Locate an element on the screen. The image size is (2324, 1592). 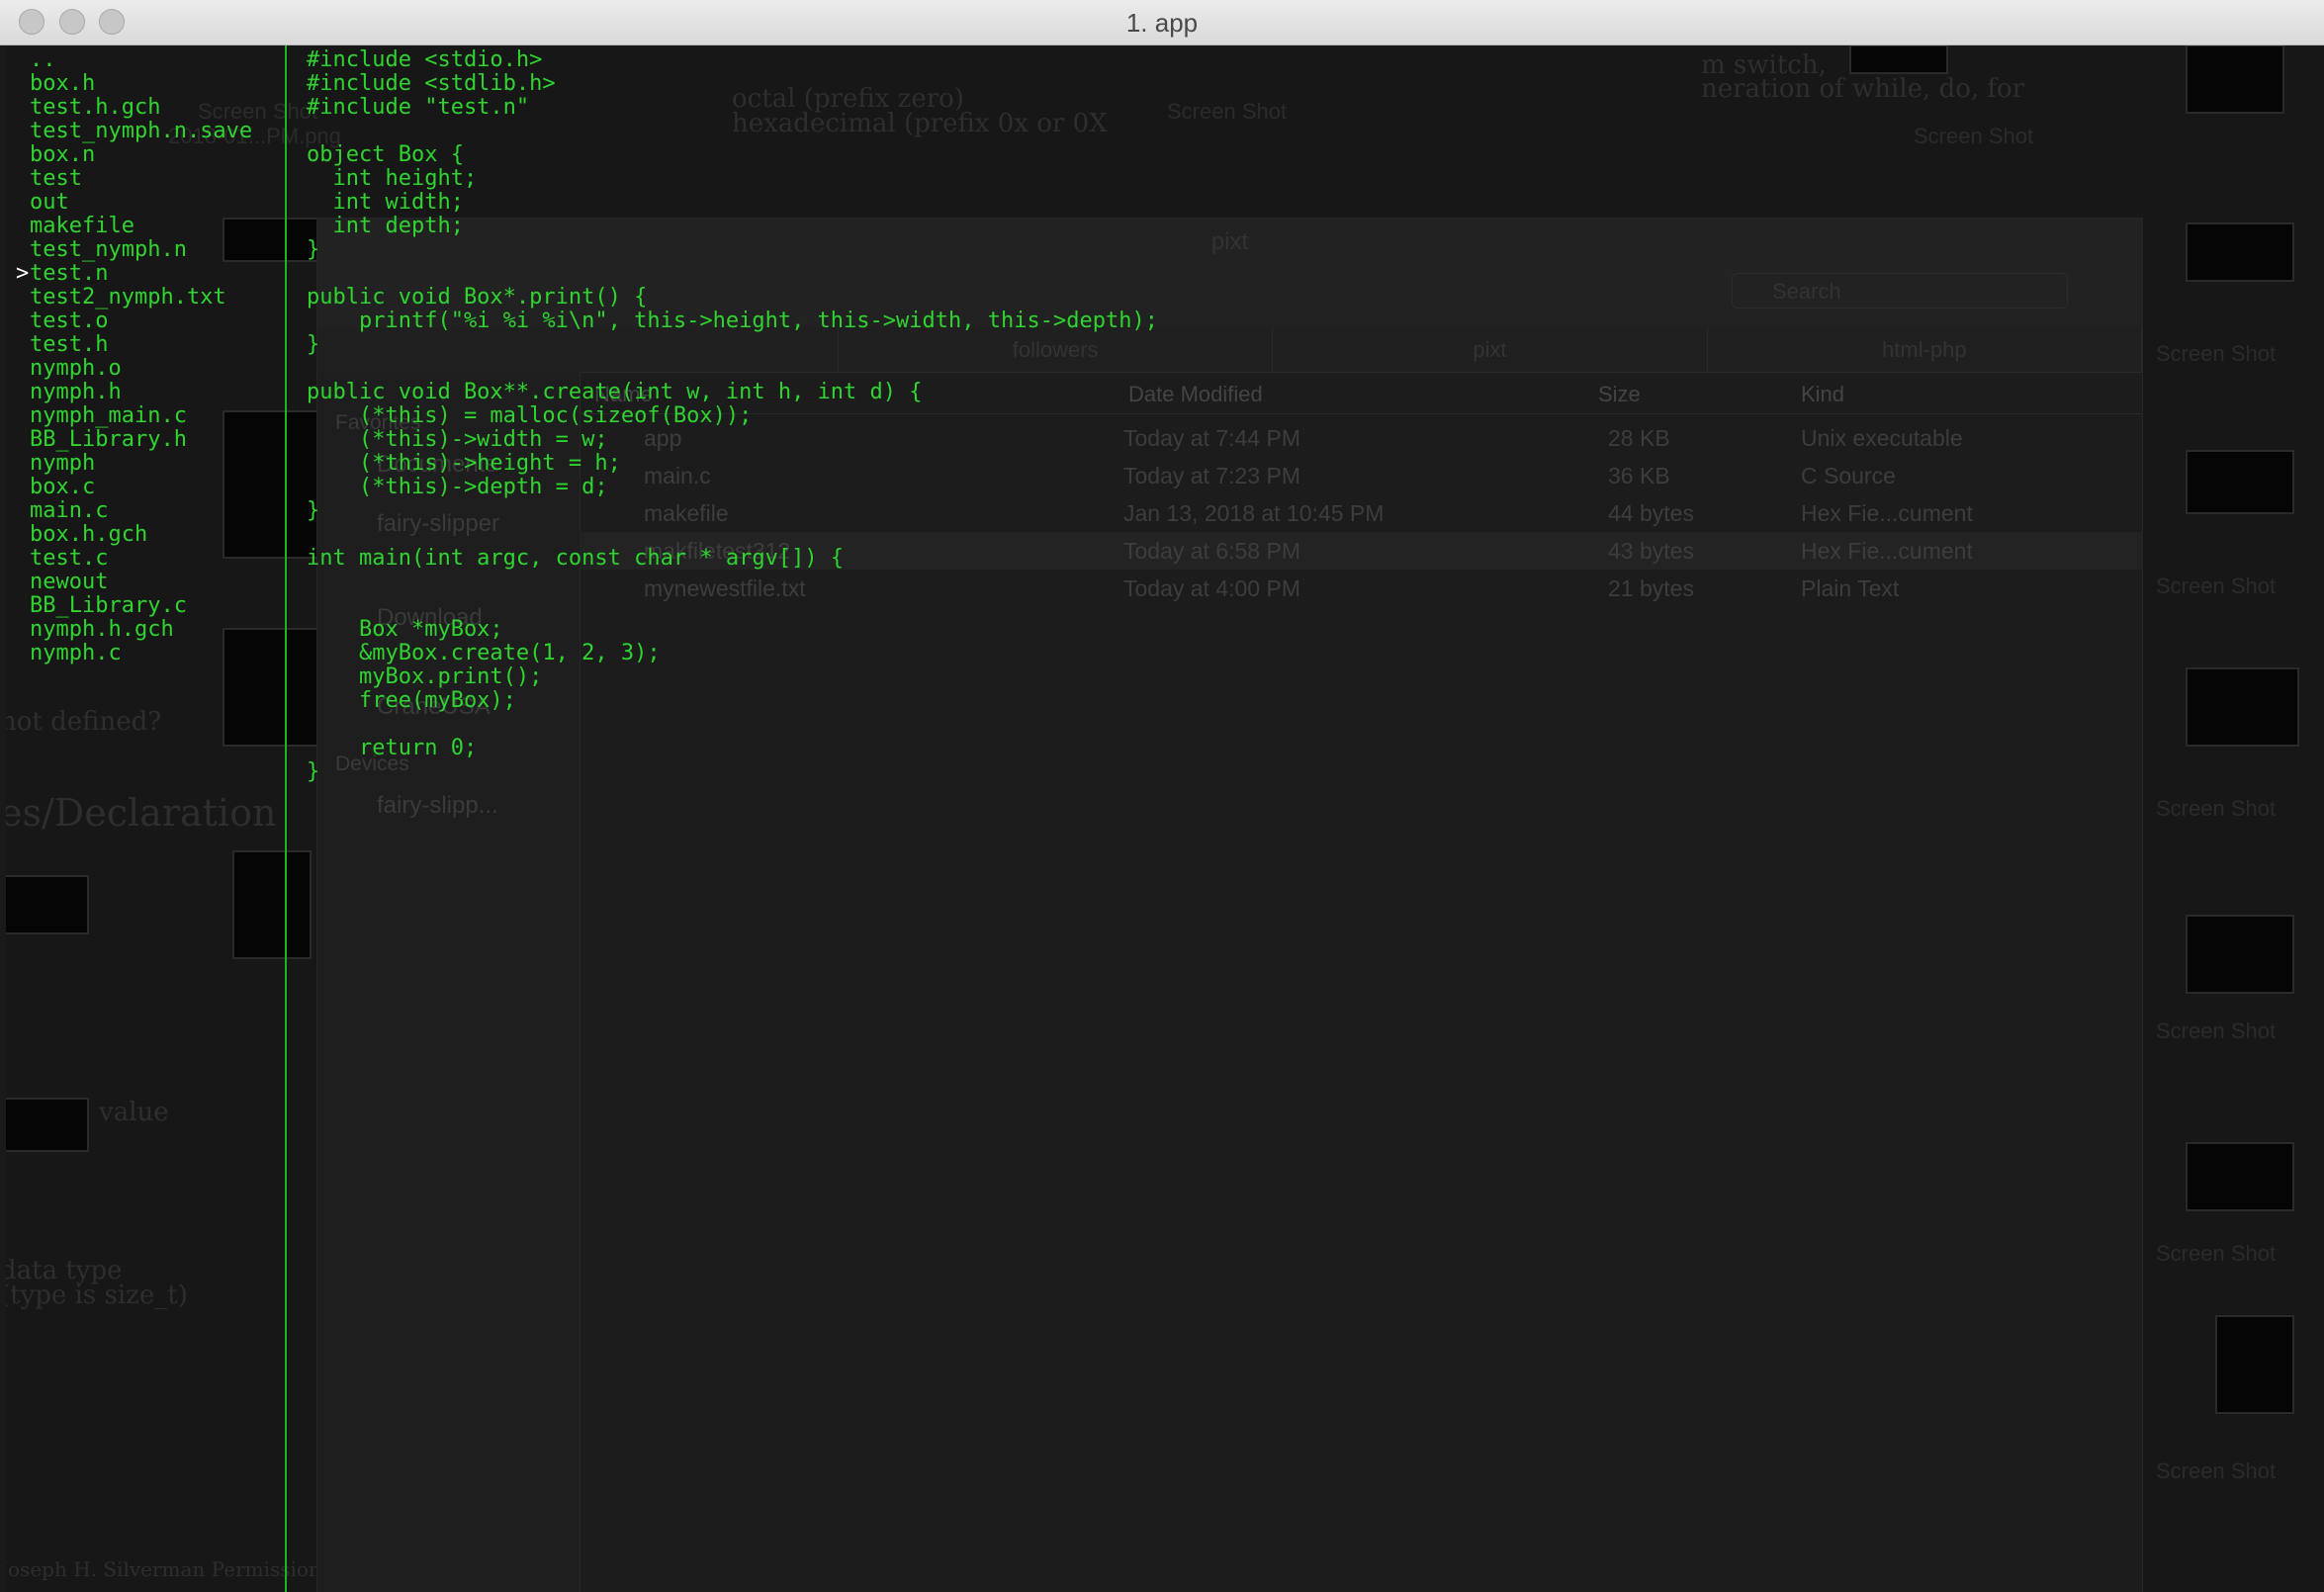
code-line: #include <stdio.h> is located at coordinates (732, 60).